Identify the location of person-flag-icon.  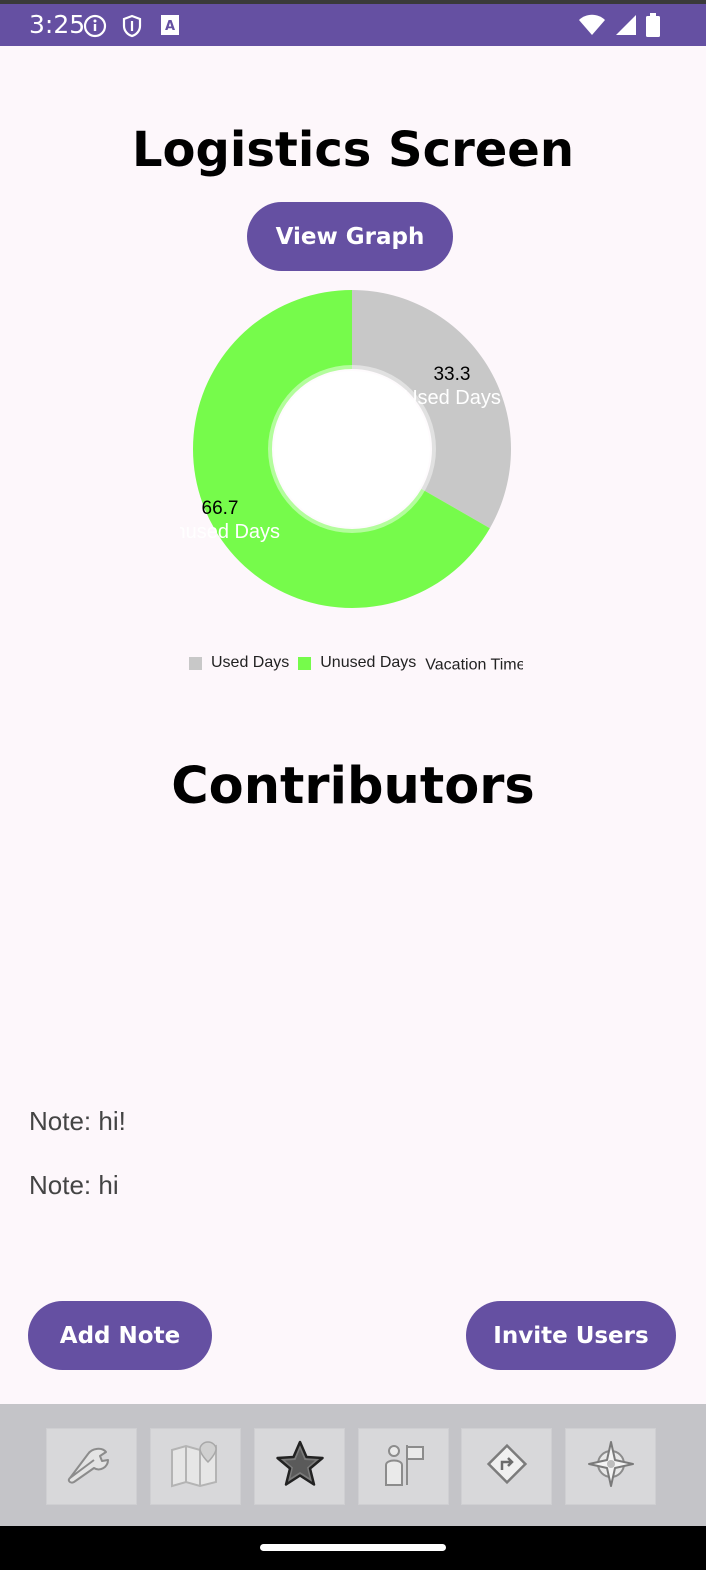
(404, 1466).